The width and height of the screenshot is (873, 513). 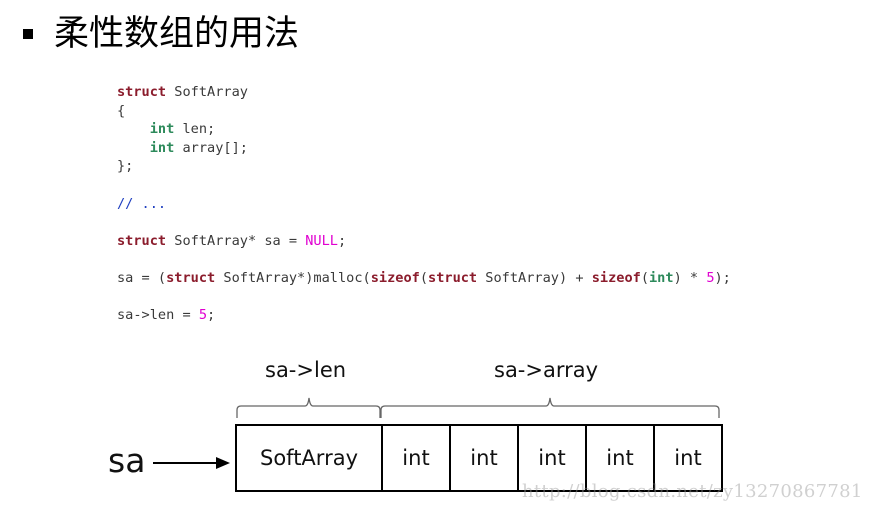 What do you see at coordinates (692, 491) in the screenshot?
I see `watermark: http://blog.csdn.net/zy13270867781` at bounding box center [692, 491].